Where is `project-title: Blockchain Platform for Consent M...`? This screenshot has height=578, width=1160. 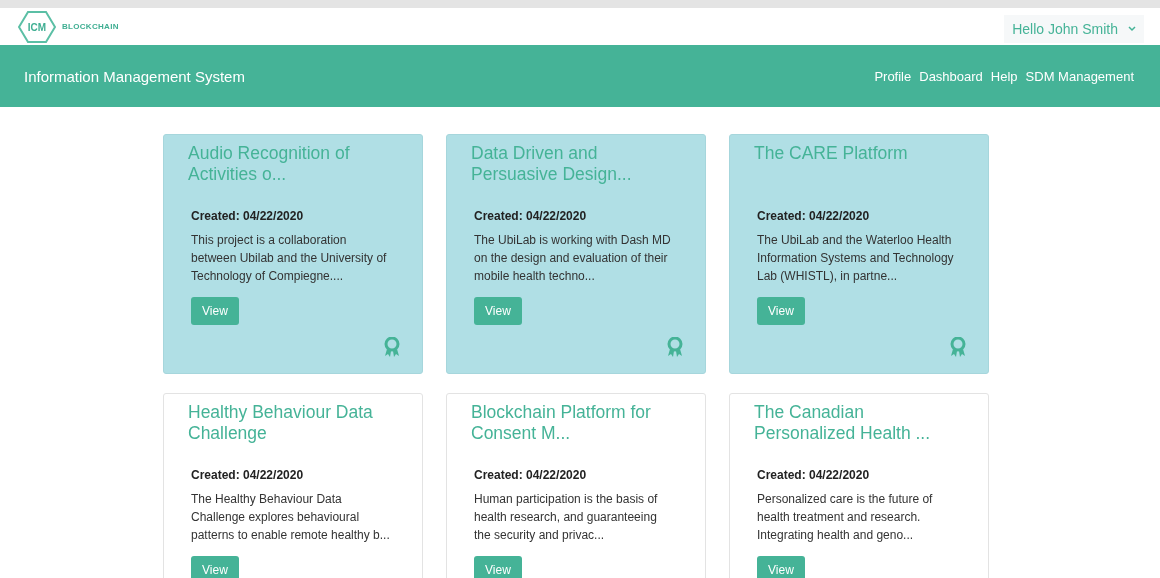
project-title: Blockchain Platform for Consent M... is located at coordinates (561, 423).